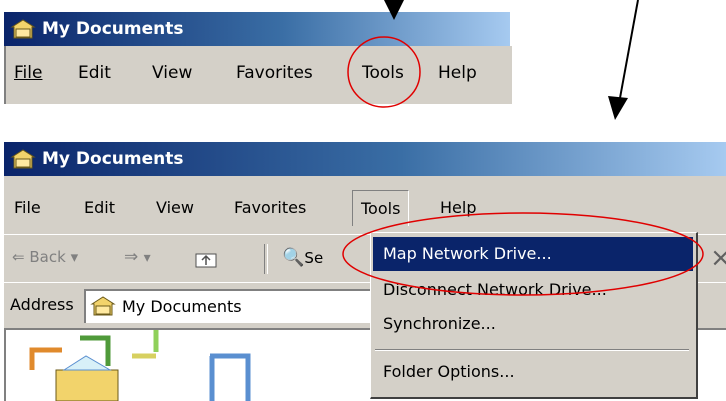 This screenshot has width=726, height=401. I want to click on arrow-head-icon, so click(618, 108).